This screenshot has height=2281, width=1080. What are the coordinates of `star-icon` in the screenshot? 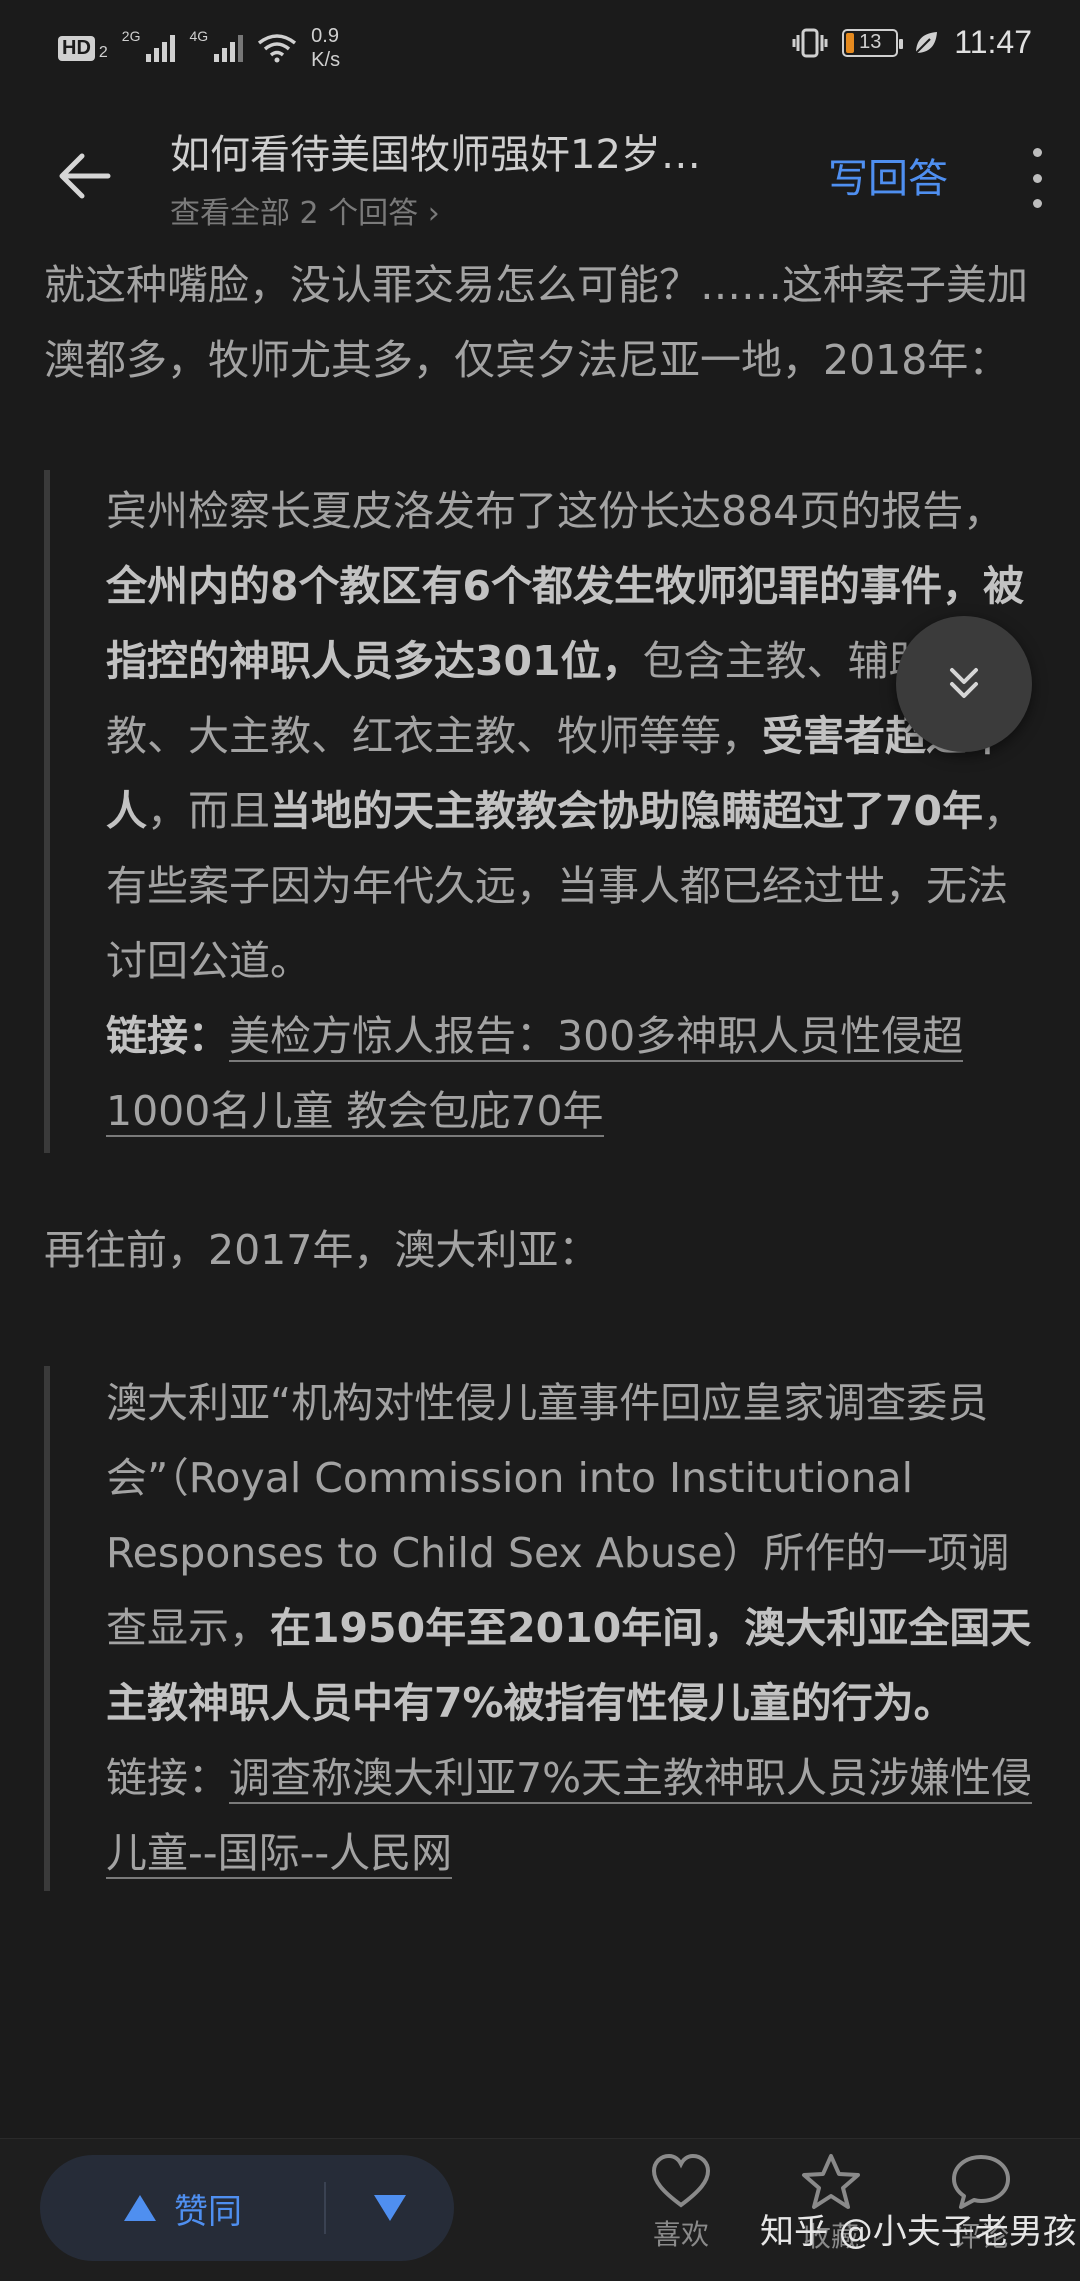 It's located at (831, 2181).